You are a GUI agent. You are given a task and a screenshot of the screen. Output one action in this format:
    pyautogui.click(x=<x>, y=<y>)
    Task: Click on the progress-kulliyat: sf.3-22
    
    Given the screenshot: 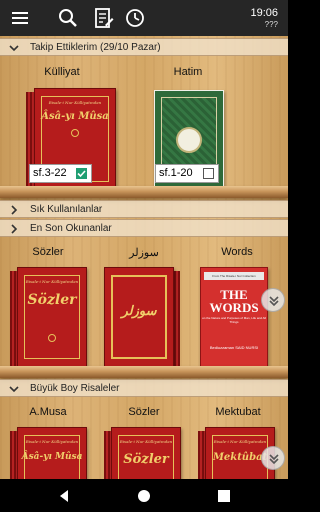 What is the action you would take?
    pyautogui.click(x=60, y=173)
    